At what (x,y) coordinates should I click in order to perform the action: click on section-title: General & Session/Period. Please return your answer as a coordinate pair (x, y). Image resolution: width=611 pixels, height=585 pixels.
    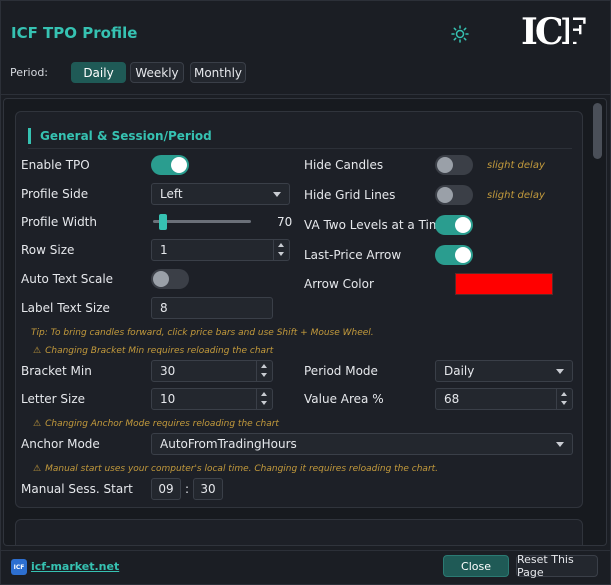
    Looking at the image, I should click on (120, 136).